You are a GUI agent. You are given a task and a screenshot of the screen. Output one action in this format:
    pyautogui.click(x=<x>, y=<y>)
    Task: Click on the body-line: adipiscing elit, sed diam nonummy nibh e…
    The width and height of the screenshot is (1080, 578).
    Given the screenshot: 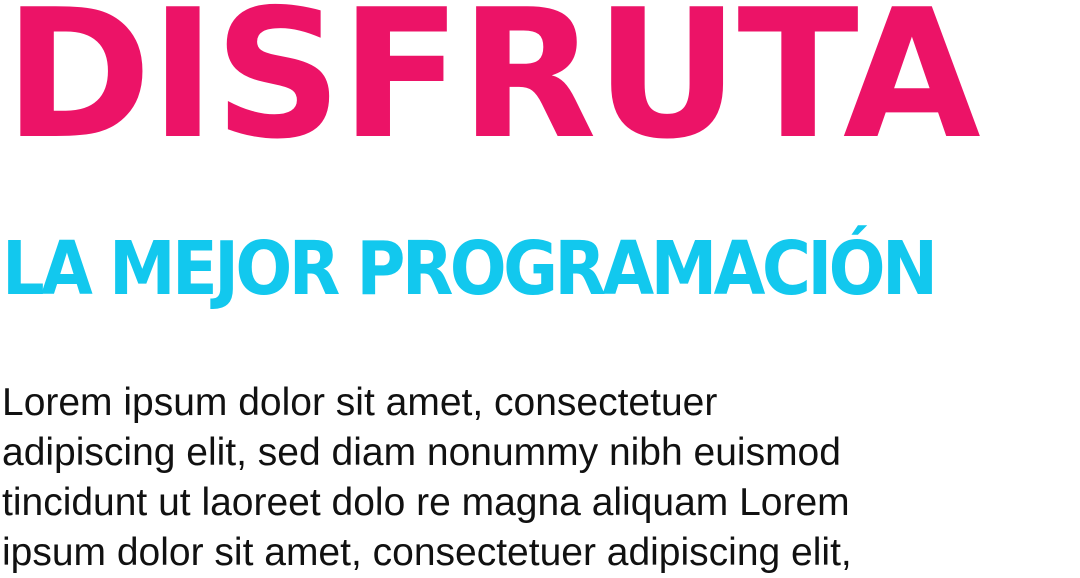 What is the action you would take?
    pyautogui.click(x=421, y=452)
    